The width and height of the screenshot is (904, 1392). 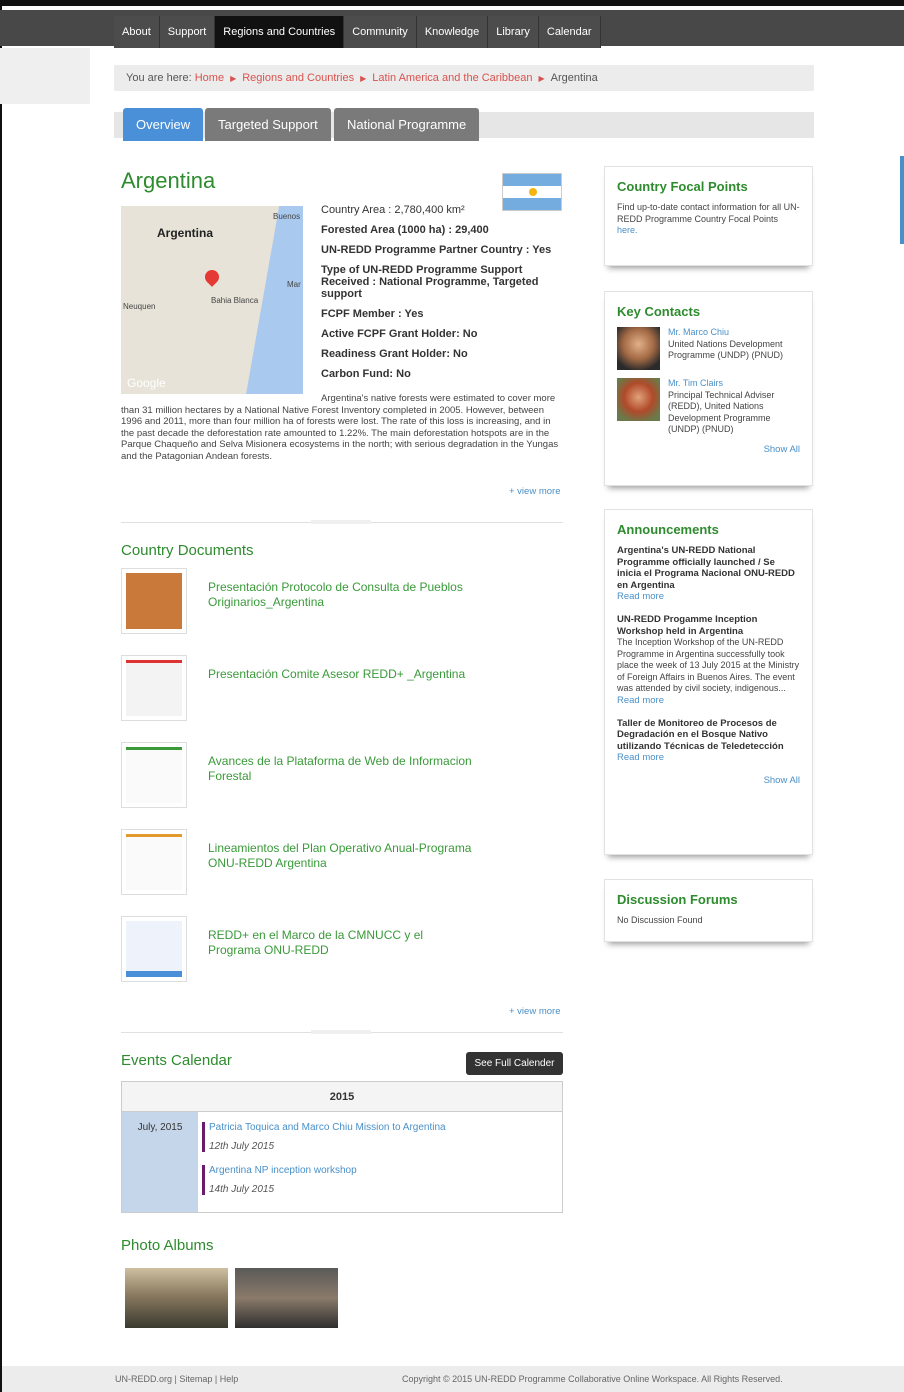 What do you see at coordinates (287, 216) in the screenshot?
I see `map-label-buenos: Buenos` at bounding box center [287, 216].